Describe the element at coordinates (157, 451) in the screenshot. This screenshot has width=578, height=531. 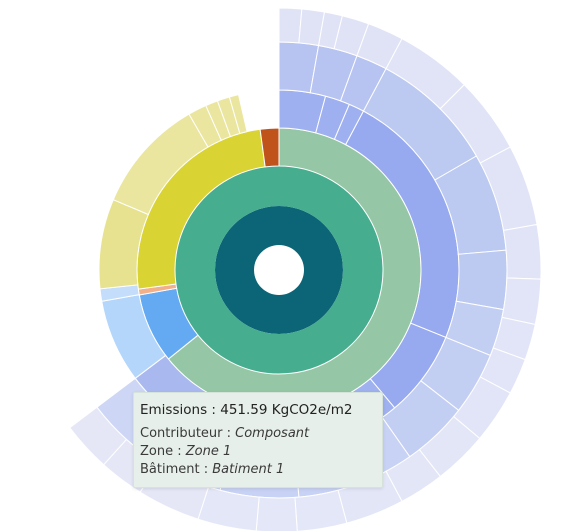
I see `tooltip-row-key: Zone` at that location.